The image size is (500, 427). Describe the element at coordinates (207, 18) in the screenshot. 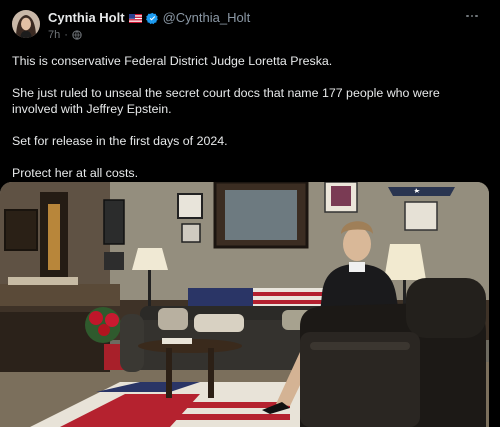

I see `author-handle: @Cynthia_Holt` at that location.